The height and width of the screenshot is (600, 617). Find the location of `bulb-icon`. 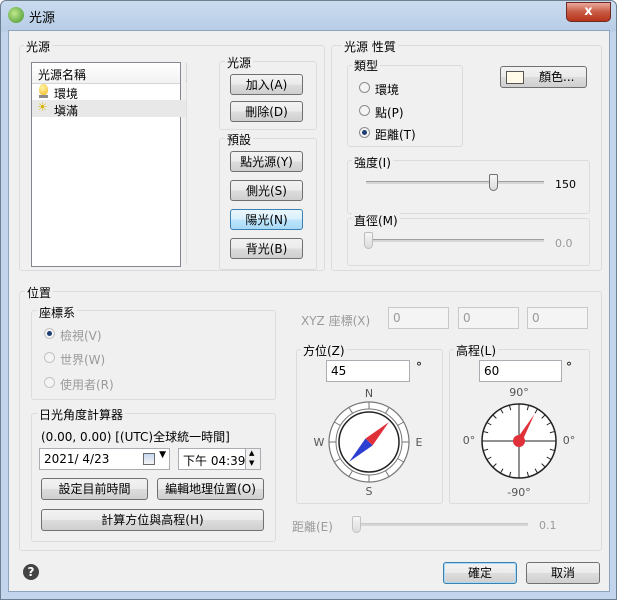

bulb-icon is located at coordinates (43, 89).